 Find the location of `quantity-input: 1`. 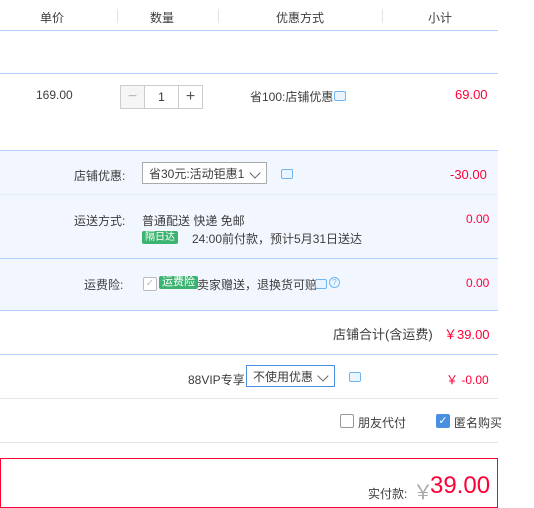

quantity-input: 1 is located at coordinates (161, 97).